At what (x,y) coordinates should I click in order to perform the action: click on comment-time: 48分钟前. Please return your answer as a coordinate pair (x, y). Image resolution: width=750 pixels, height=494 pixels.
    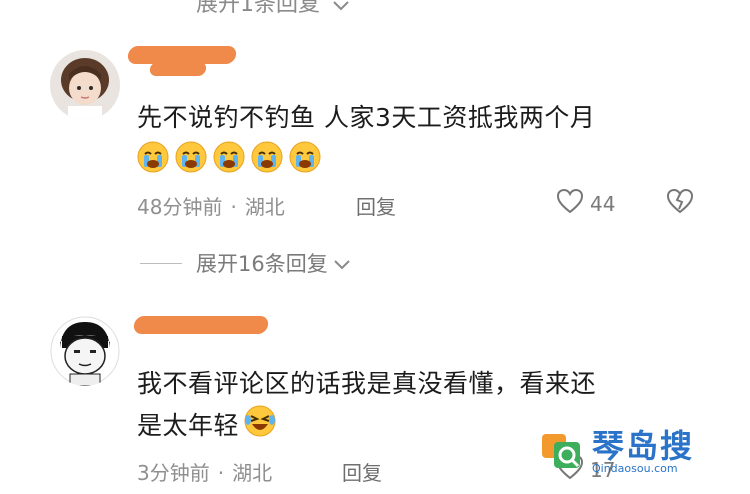
    Looking at the image, I should click on (180, 207).